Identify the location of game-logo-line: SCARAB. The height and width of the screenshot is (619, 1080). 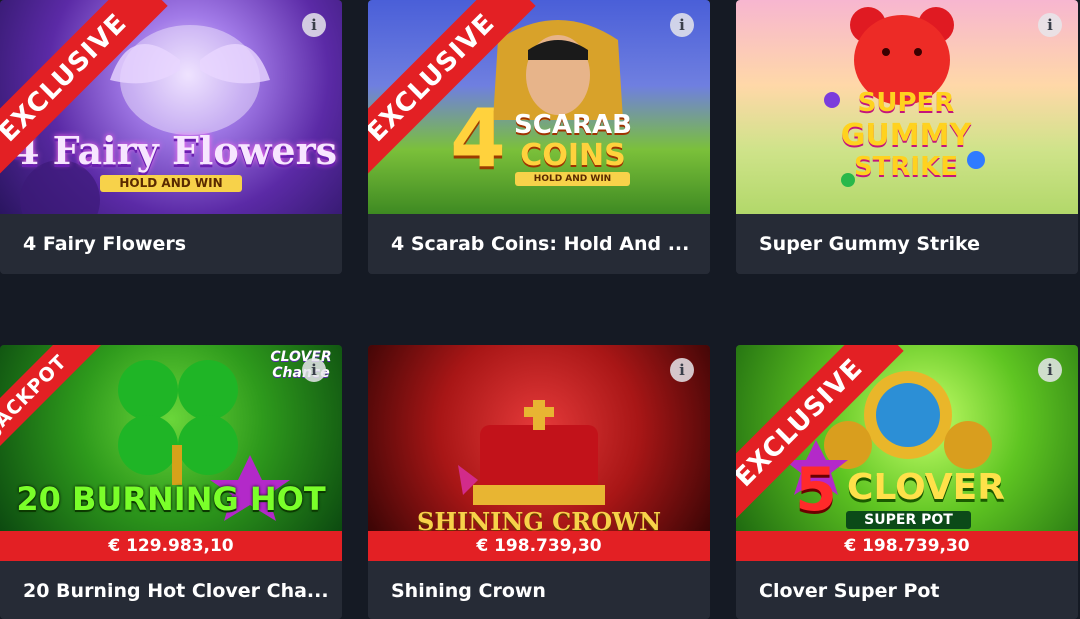
(573, 125).